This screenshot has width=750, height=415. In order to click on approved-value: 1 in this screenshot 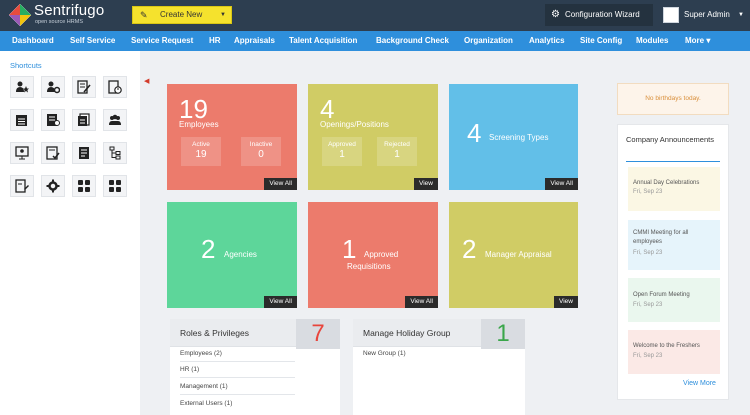, I will do `click(342, 154)`.